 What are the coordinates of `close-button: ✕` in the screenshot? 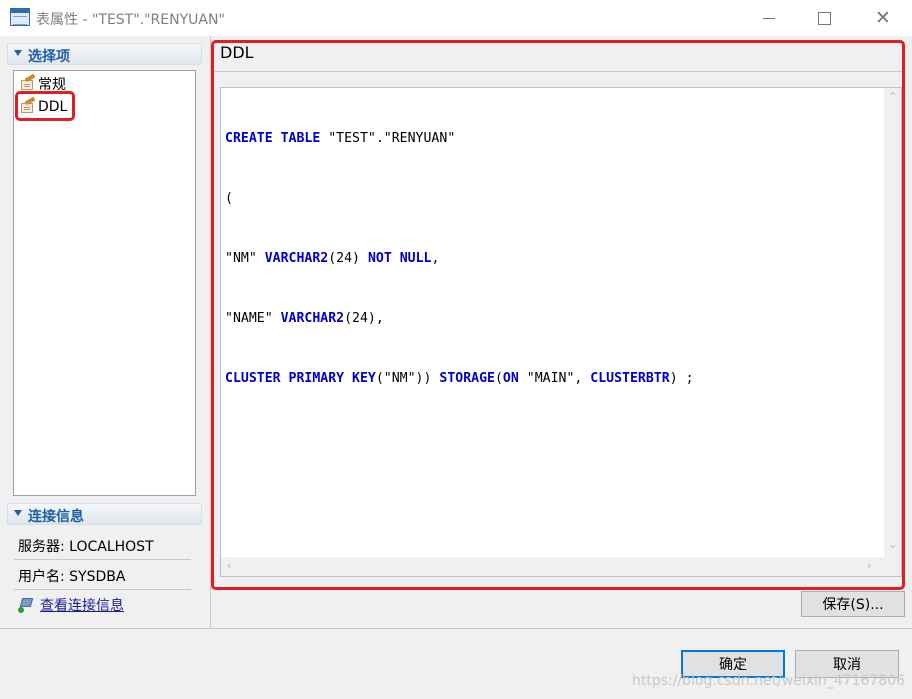 It's located at (883, 18).